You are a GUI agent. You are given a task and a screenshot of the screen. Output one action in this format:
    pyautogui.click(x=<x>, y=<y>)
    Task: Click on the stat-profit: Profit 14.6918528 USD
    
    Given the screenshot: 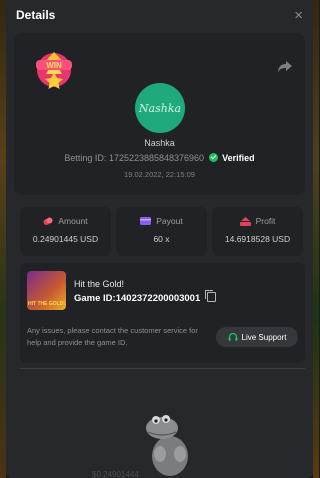 What is the action you would take?
    pyautogui.click(x=257, y=231)
    